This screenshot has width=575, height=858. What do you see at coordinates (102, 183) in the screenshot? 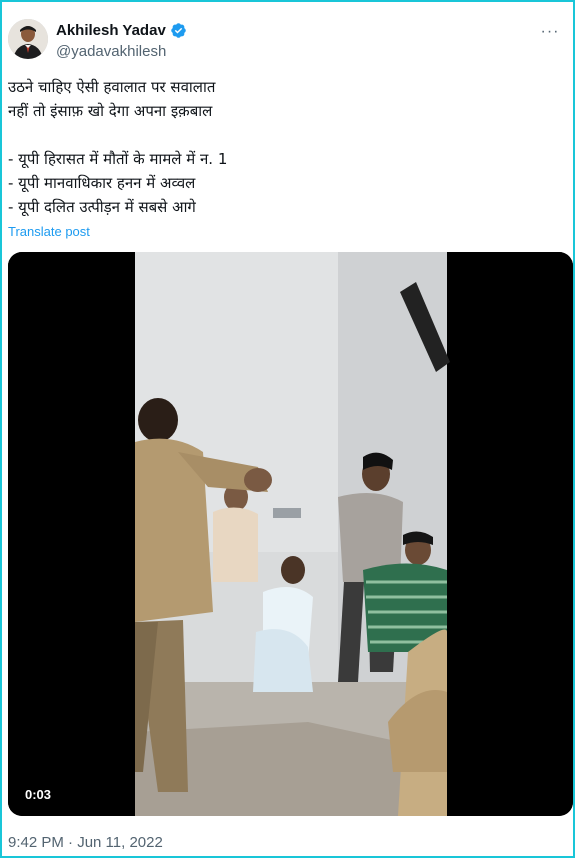
I see `tweet-line: - यूपी मानवाधिकार हनन में अव्वल` at bounding box center [102, 183].